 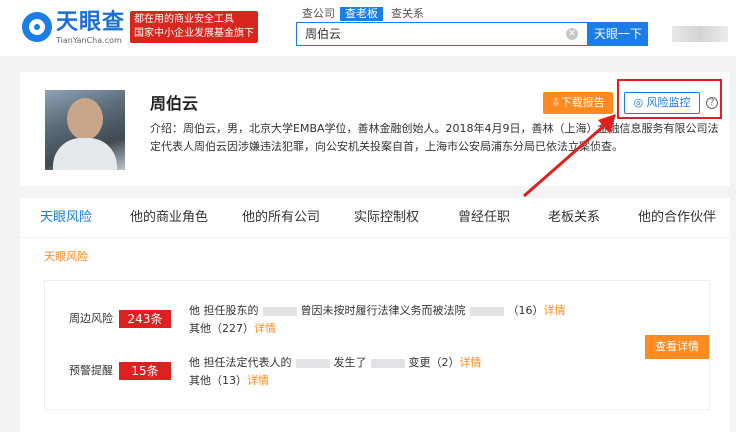 I want to click on blurred-status, so click(x=486, y=311).